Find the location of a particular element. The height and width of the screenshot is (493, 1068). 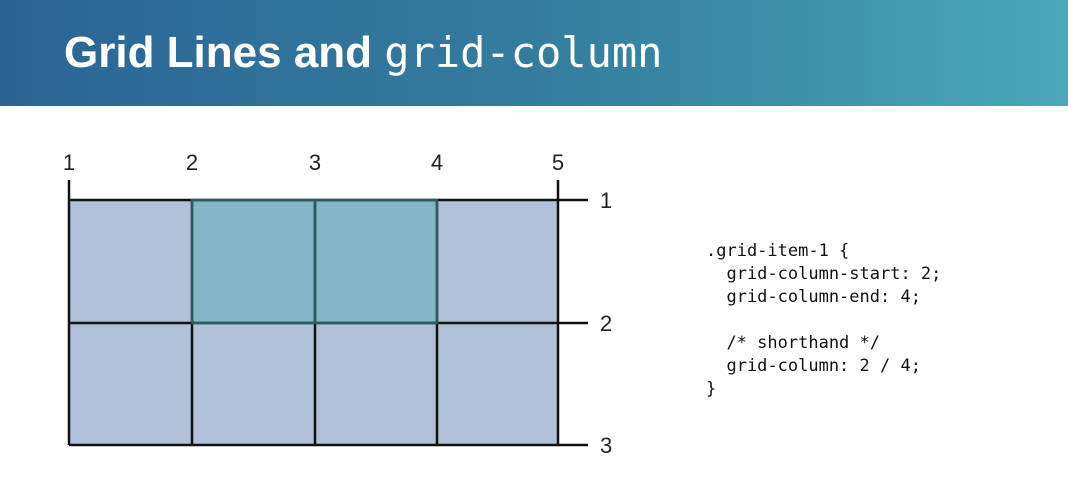

code-line: grid-column-end: 4; is located at coordinates (813, 297).